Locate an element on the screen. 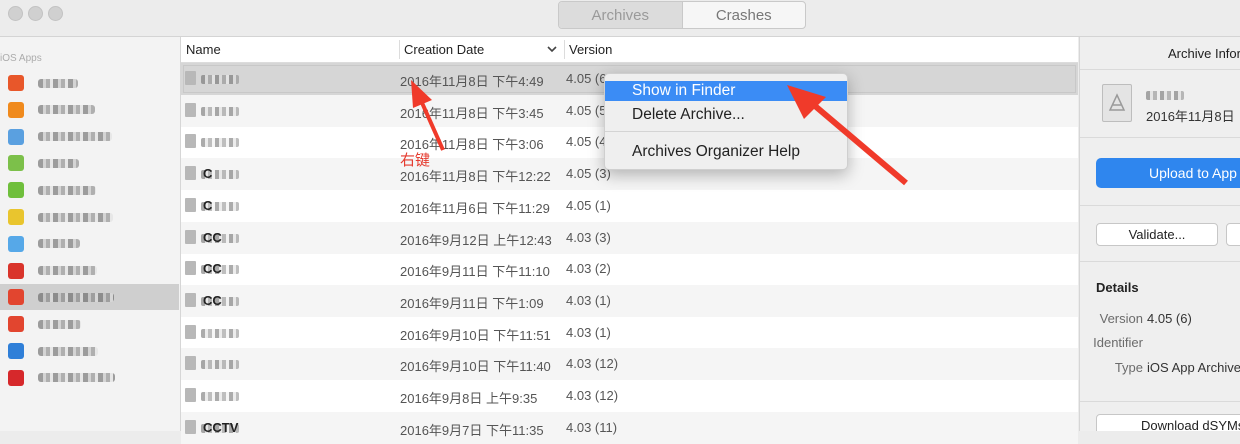  archives-crashes-segmented-control: Archives Crashes is located at coordinates (682, 15).